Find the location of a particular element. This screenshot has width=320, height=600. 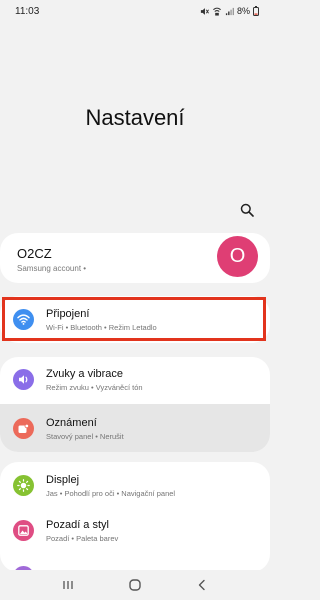

wifi-call-icon is located at coordinates (217, 11).